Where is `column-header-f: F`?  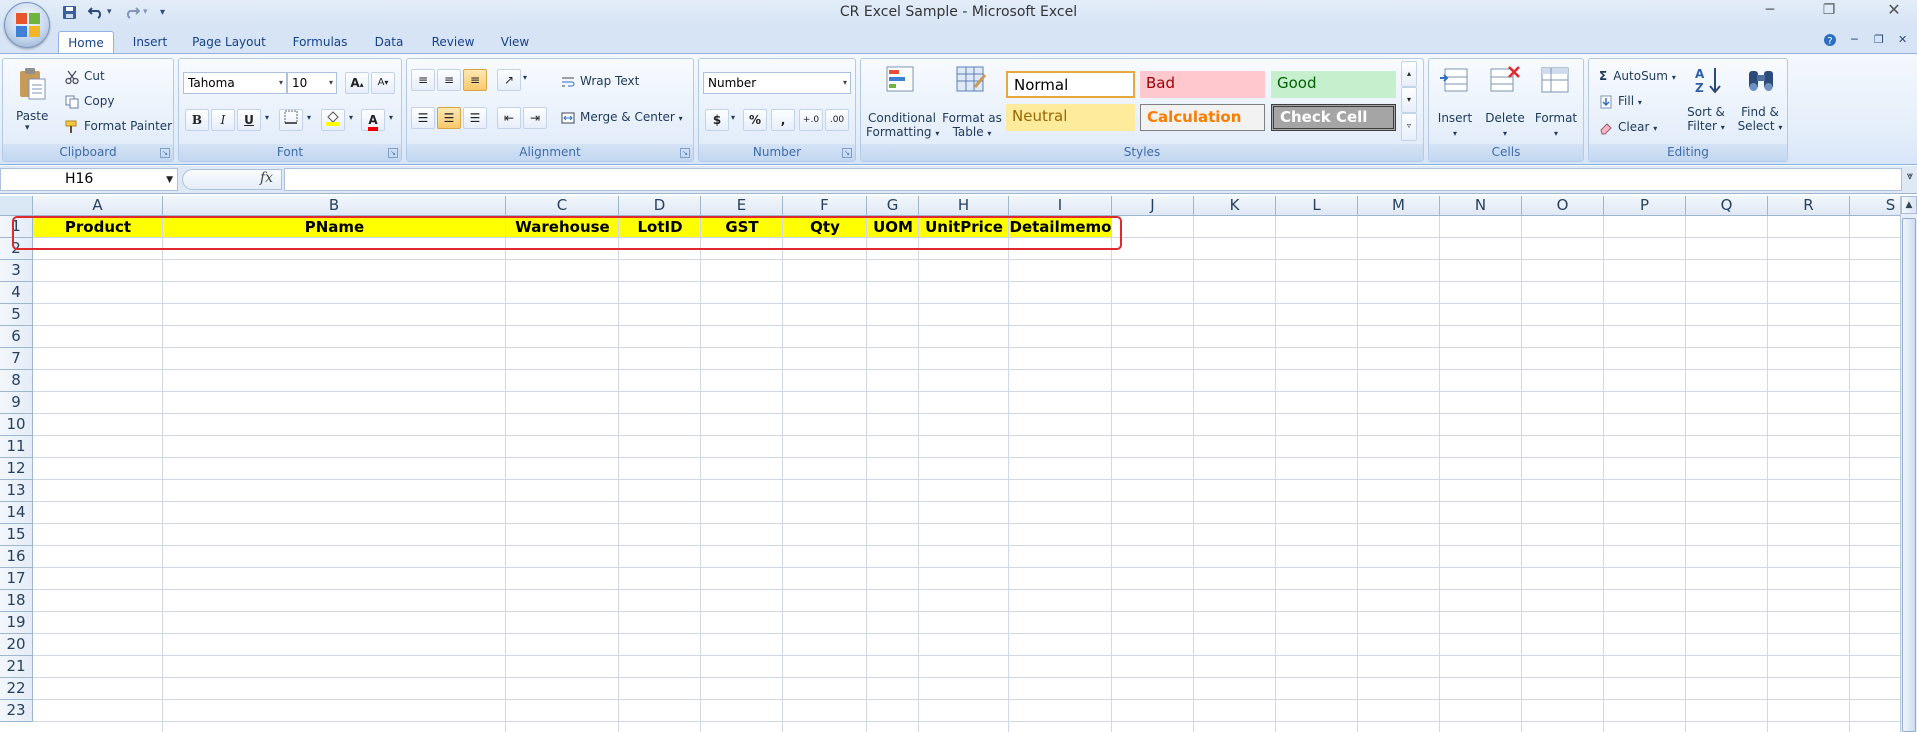
column-header-f: F is located at coordinates (825, 206).